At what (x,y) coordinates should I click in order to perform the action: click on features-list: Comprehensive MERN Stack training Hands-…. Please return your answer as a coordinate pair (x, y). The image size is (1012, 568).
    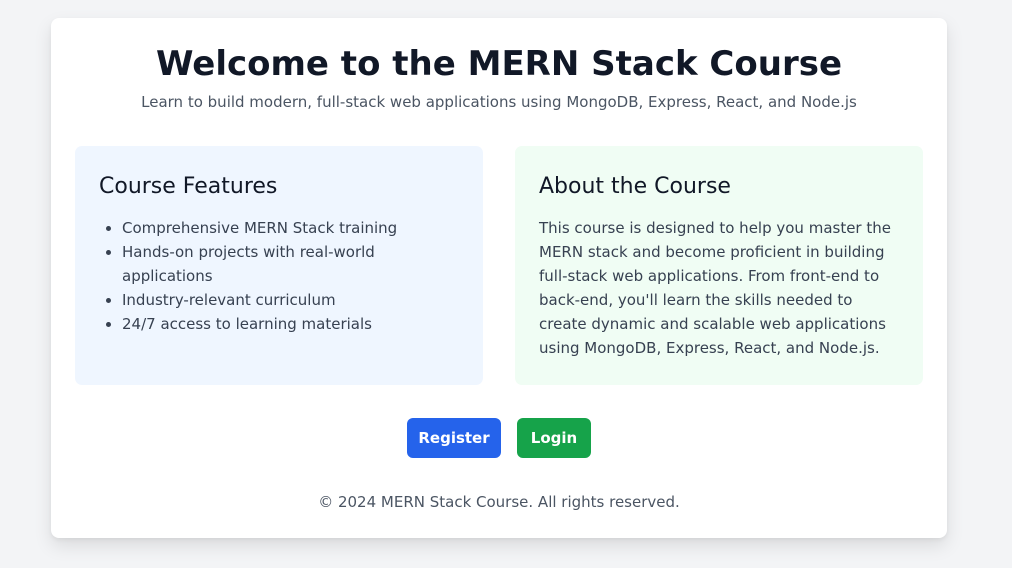
    Looking at the image, I should click on (279, 276).